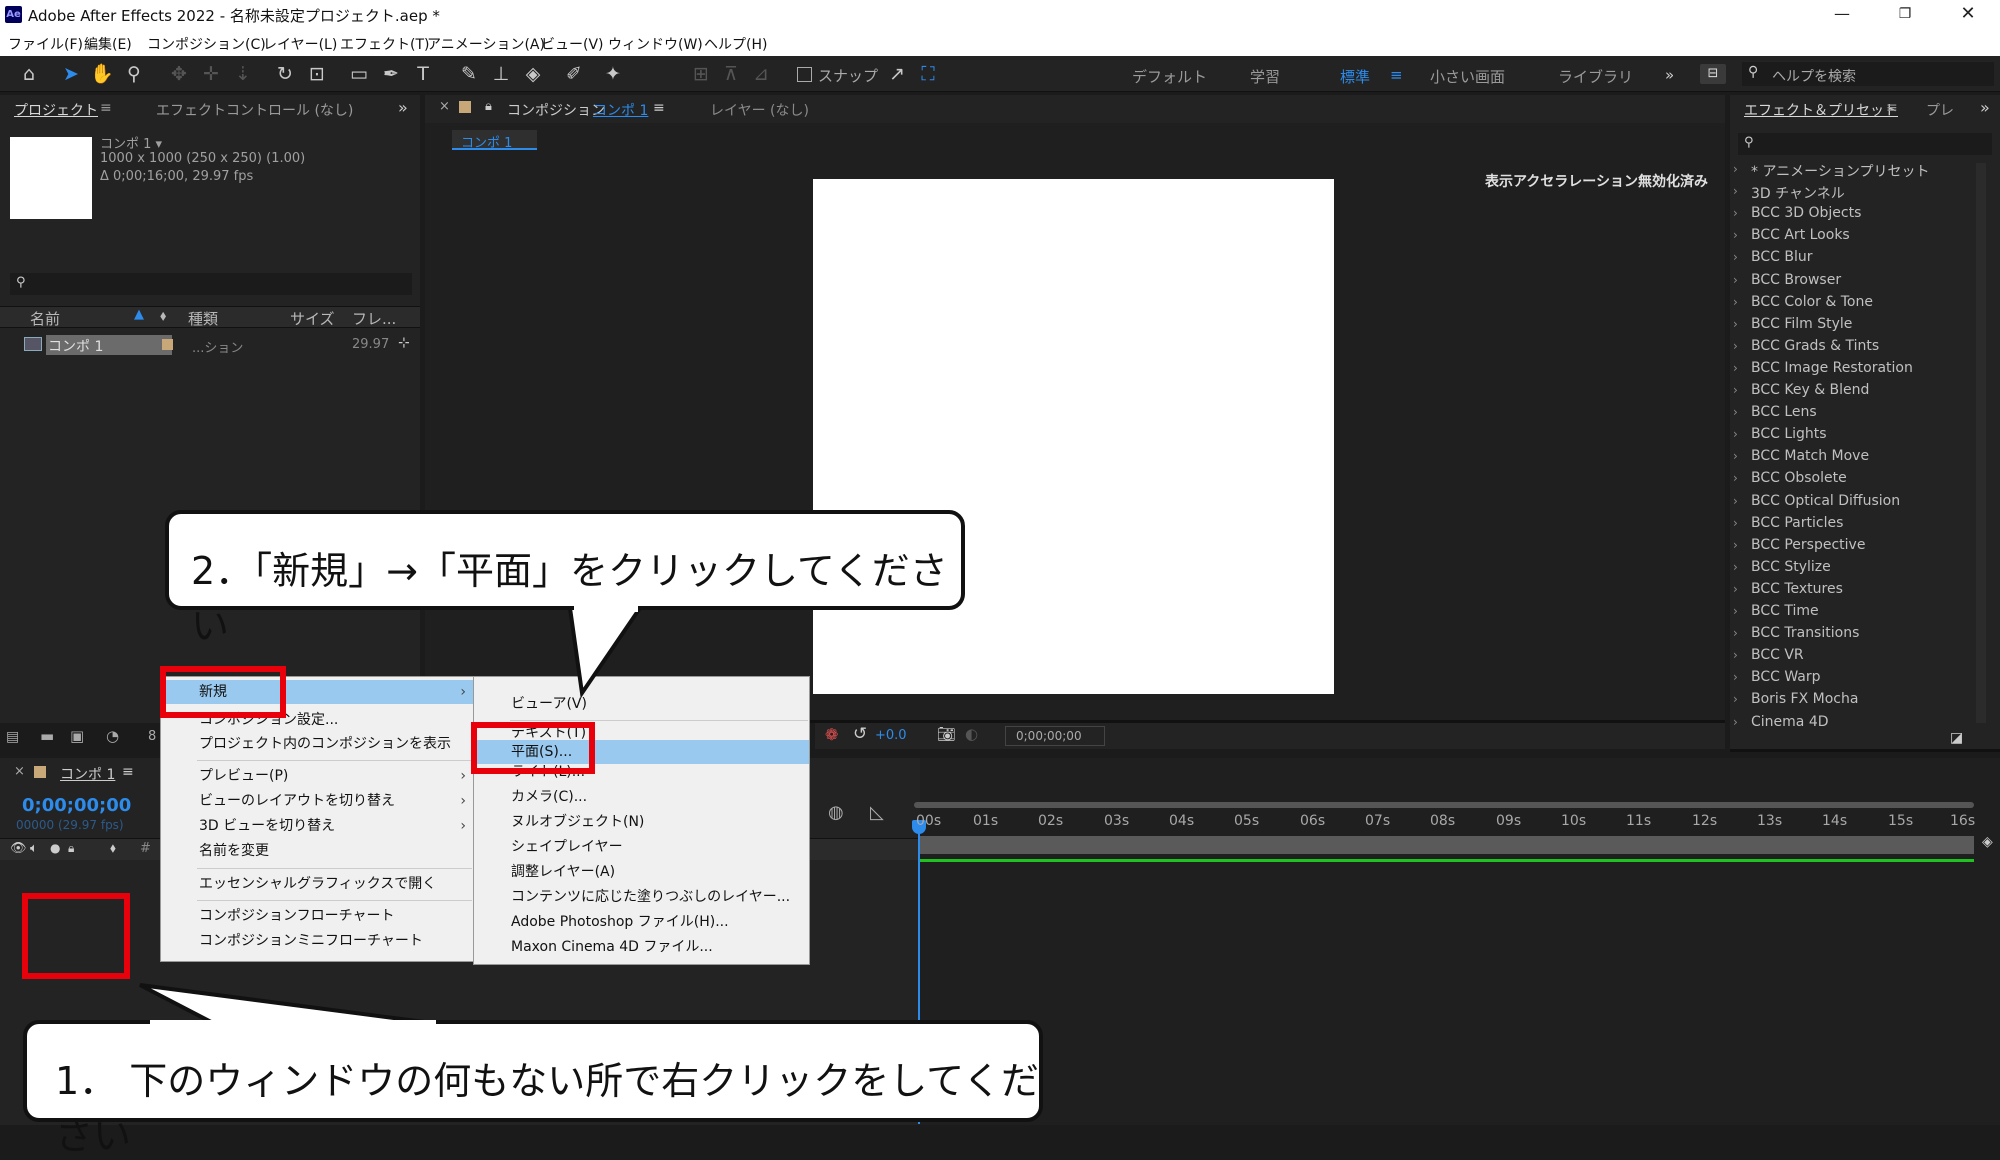 This screenshot has width=2000, height=1160. I want to click on callout-step2: 2．「新規」→「平面」をクリックしてください, so click(565, 579).